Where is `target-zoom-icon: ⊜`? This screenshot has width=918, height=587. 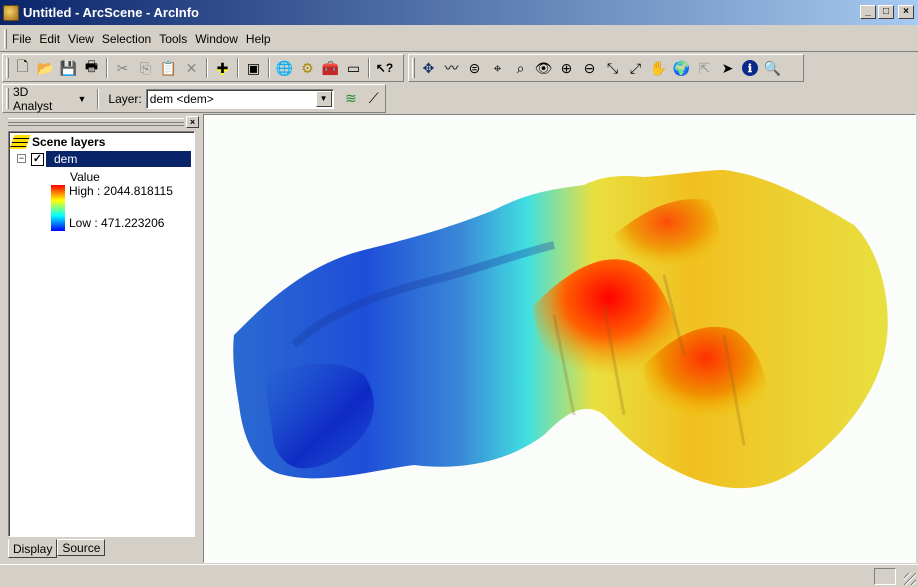 target-zoom-icon: ⊜ is located at coordinates (474, 68).